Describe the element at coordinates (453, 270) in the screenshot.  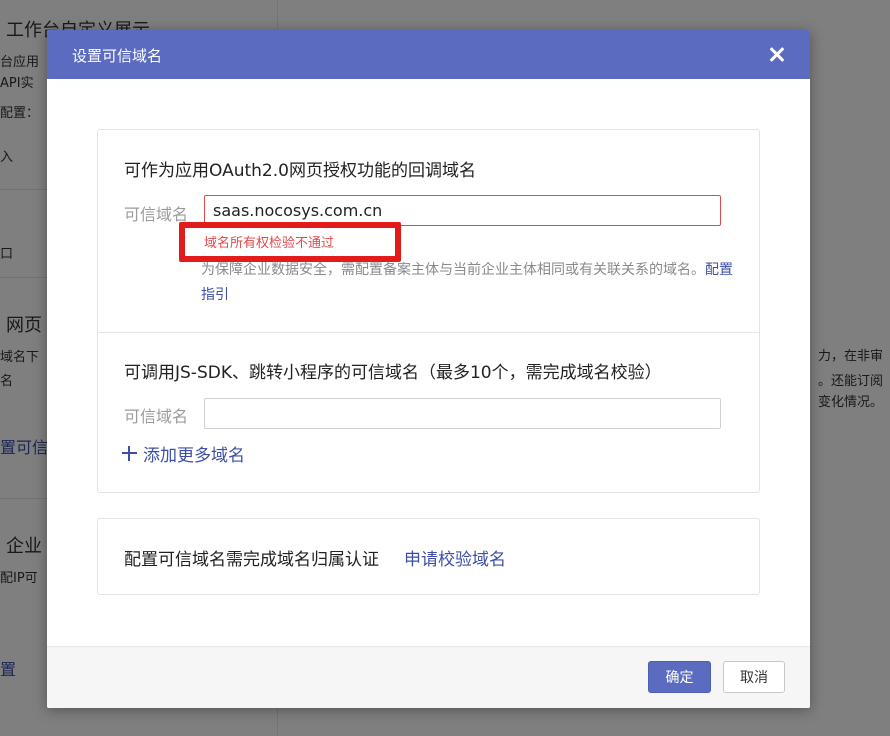
I see `oauth-help-message: 为保障企业数据安全，需配置备案主体与当前企业主体相同或有关联关系的域名。` at that location.